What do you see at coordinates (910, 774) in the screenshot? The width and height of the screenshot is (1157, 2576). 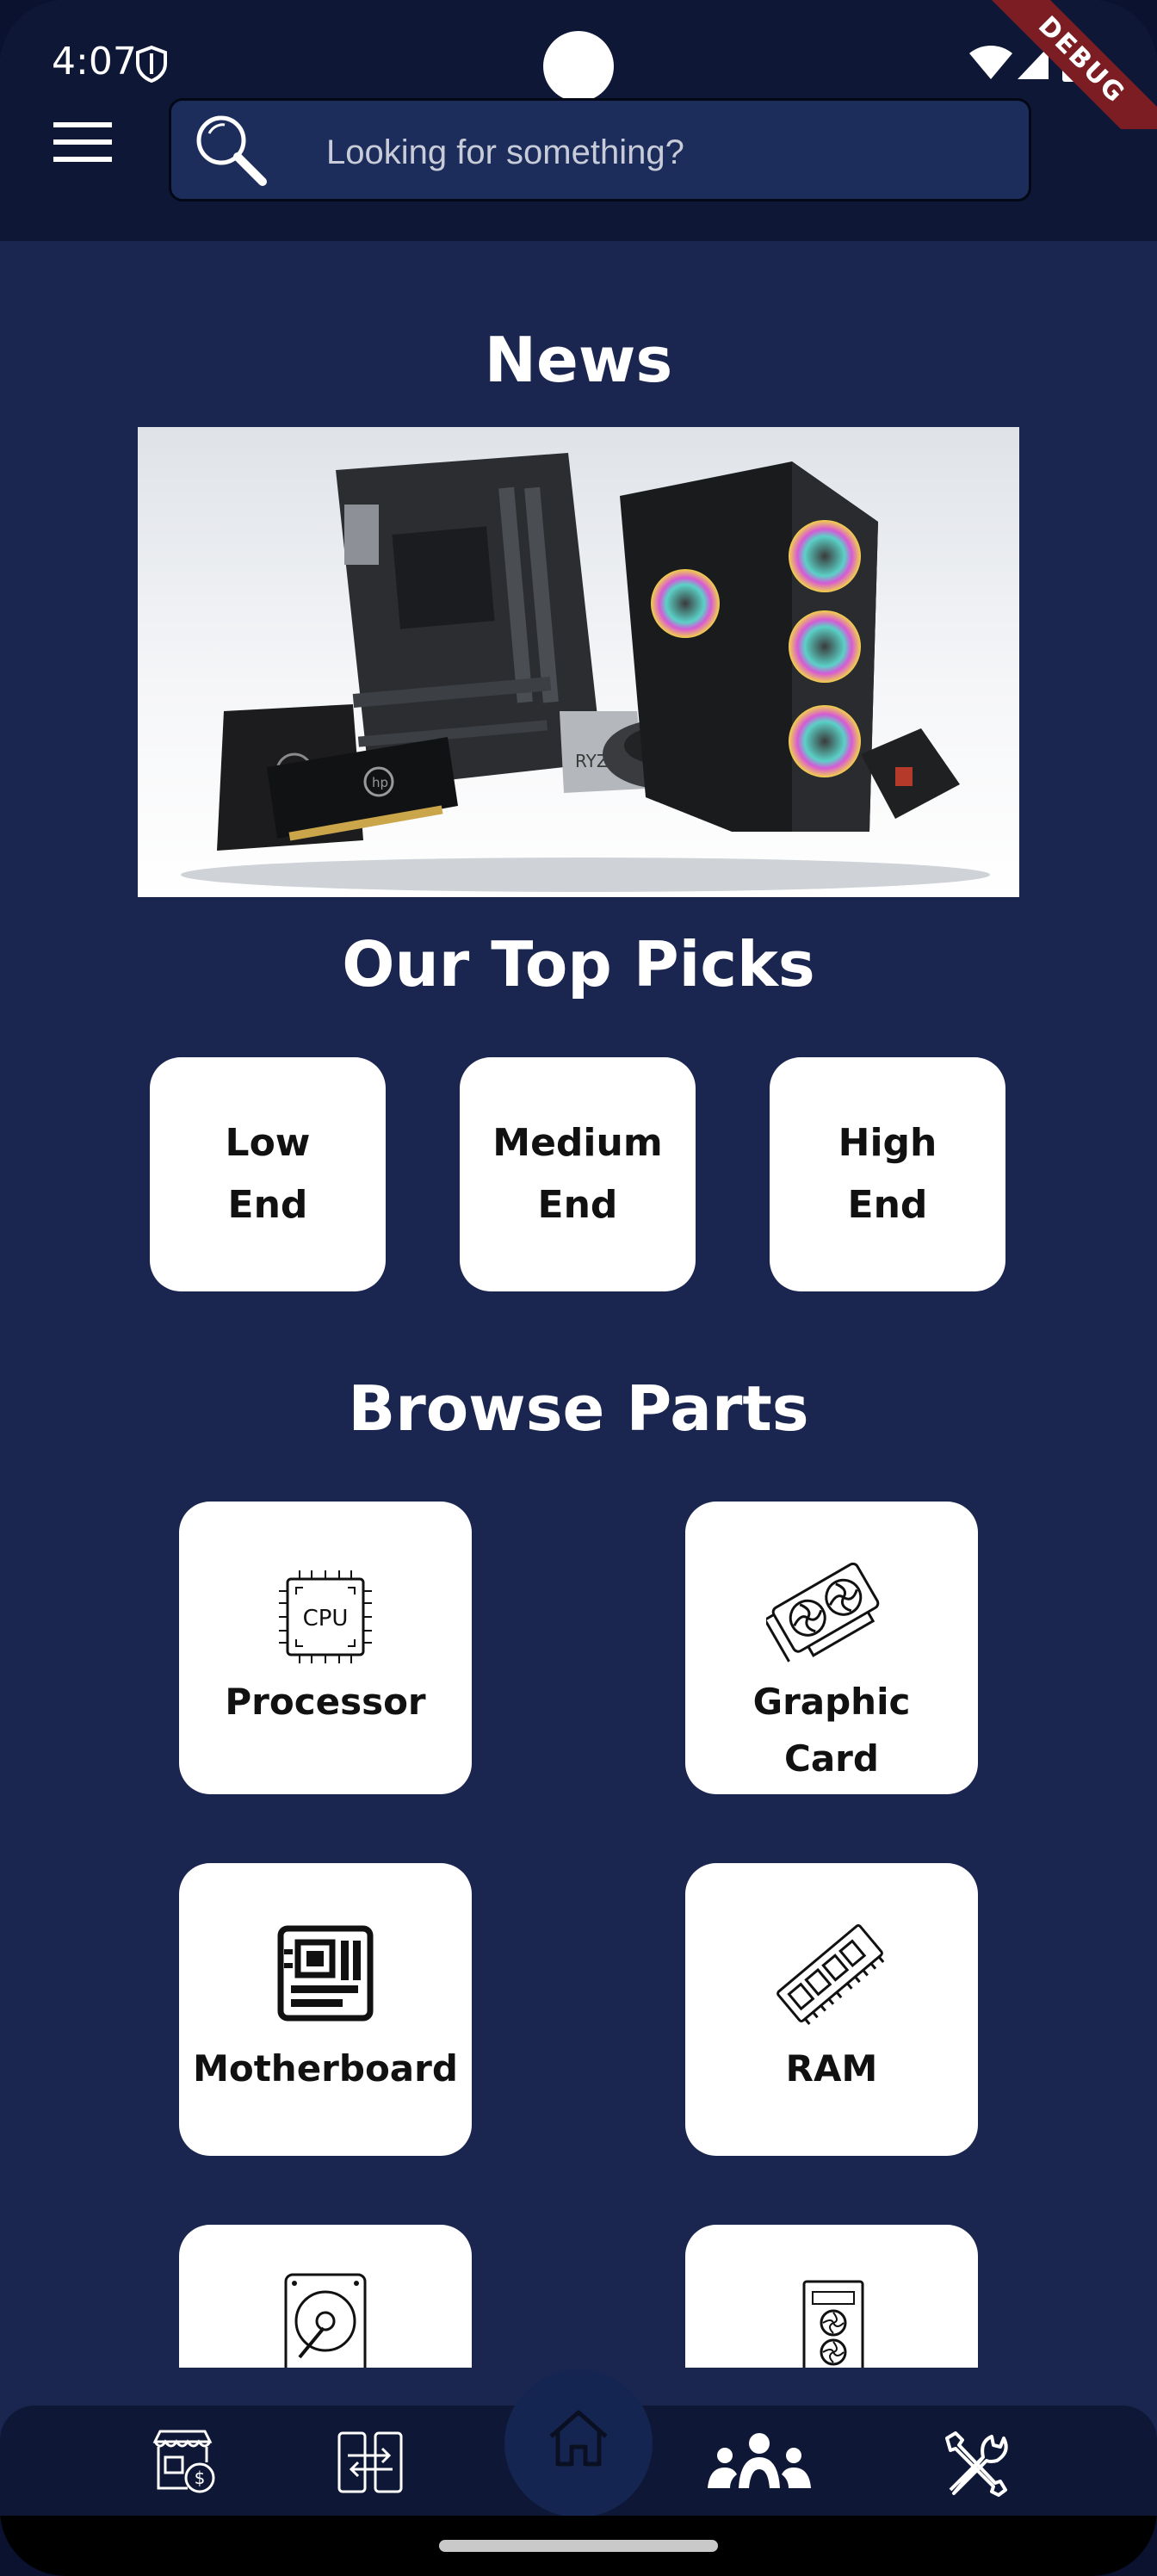 I see `power-supply-graphic` at bounding box center [910, 774].